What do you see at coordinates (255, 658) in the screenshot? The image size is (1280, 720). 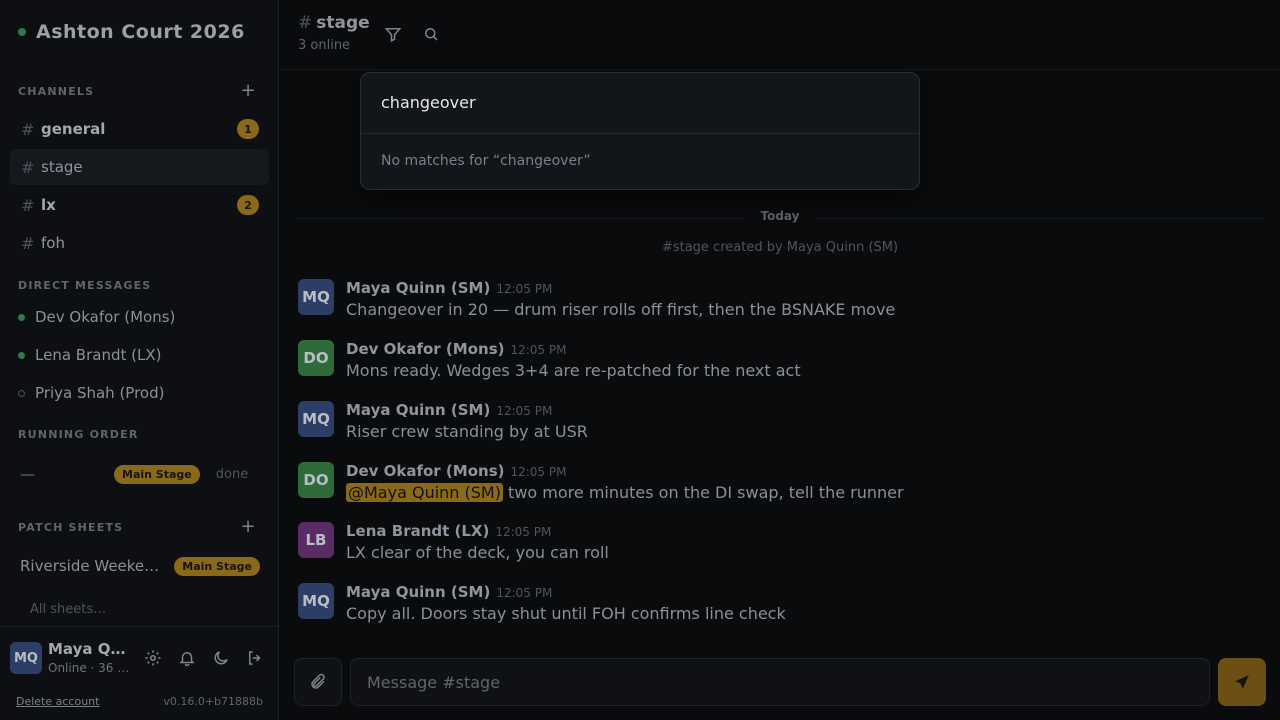 I see `logout-icon` at bounding box center [255, 658].